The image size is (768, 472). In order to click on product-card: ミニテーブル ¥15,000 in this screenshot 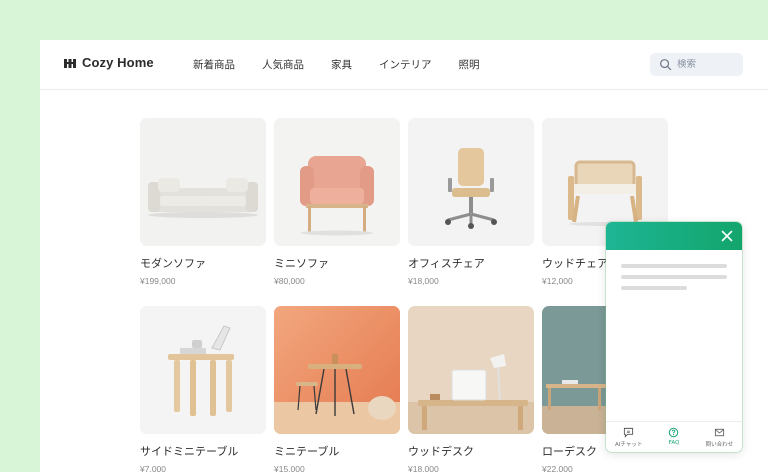, I will do `click(337, 389)`.